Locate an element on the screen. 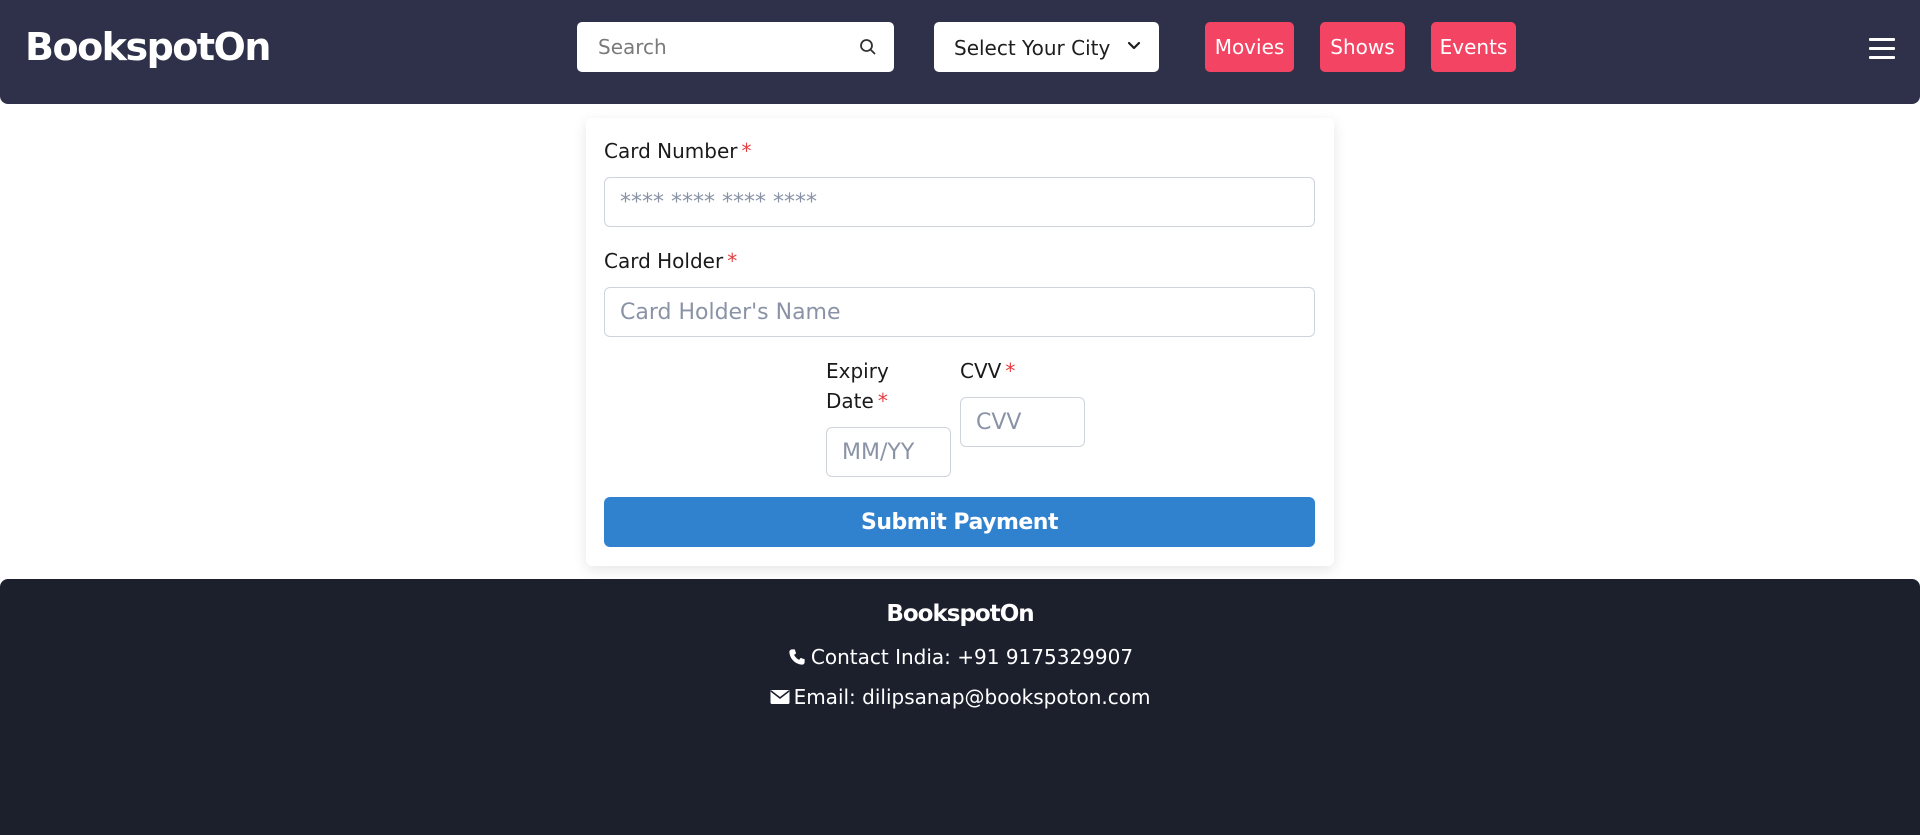  chevron-down-icon is located at coordinates (1134, 45).